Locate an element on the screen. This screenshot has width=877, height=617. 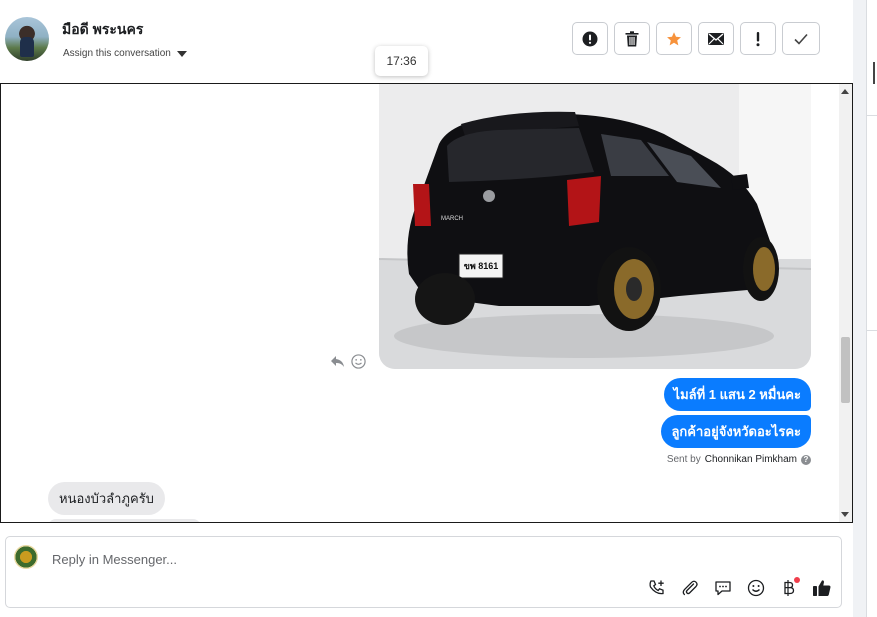
outgoing-message: ไมล์ที่ 1 แสน 2 หมื่นคะ is located at coordinates (737, 394).